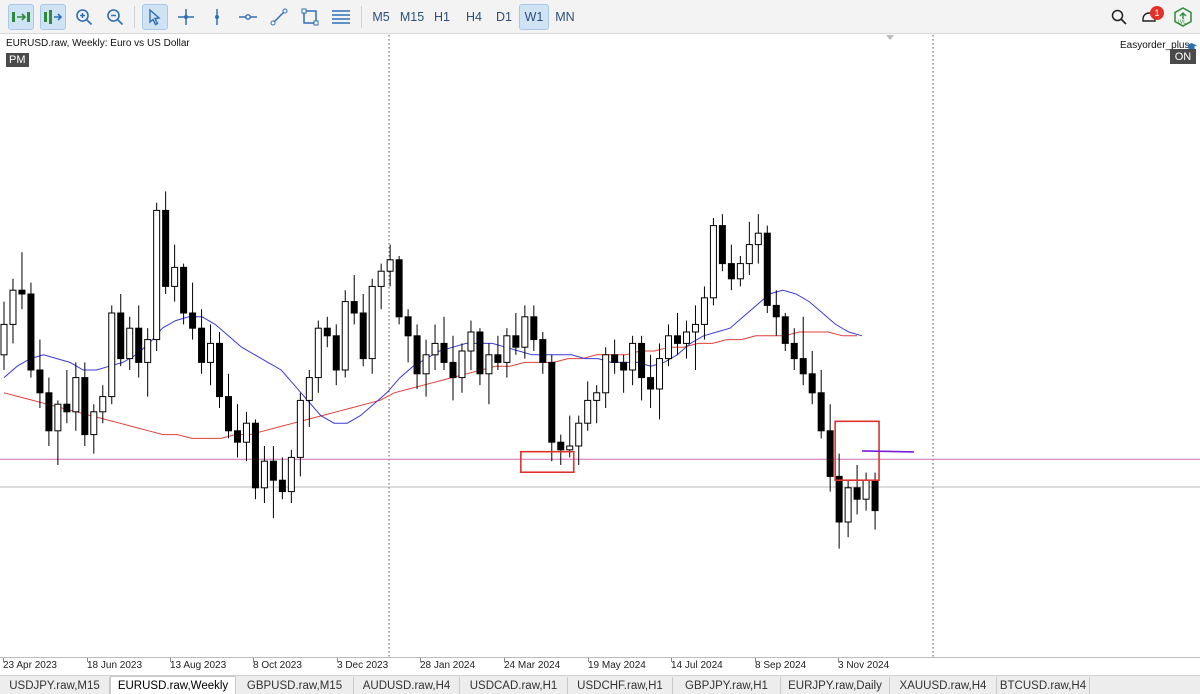 The height and width of the screenshot is (694, 1200). I want to click on timeframe-h4: H4, so click(474, 17).